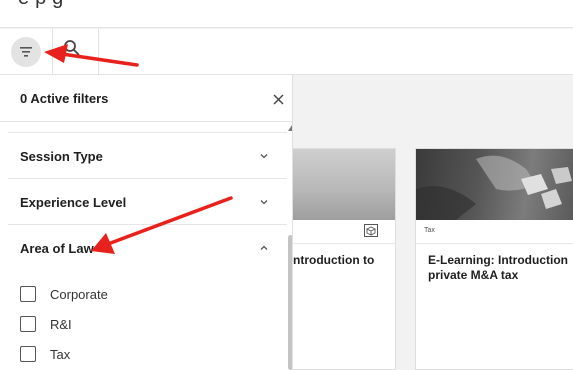 This screenshot has width=573, height=370. I want to click on filter-icon, so click(26, 52).